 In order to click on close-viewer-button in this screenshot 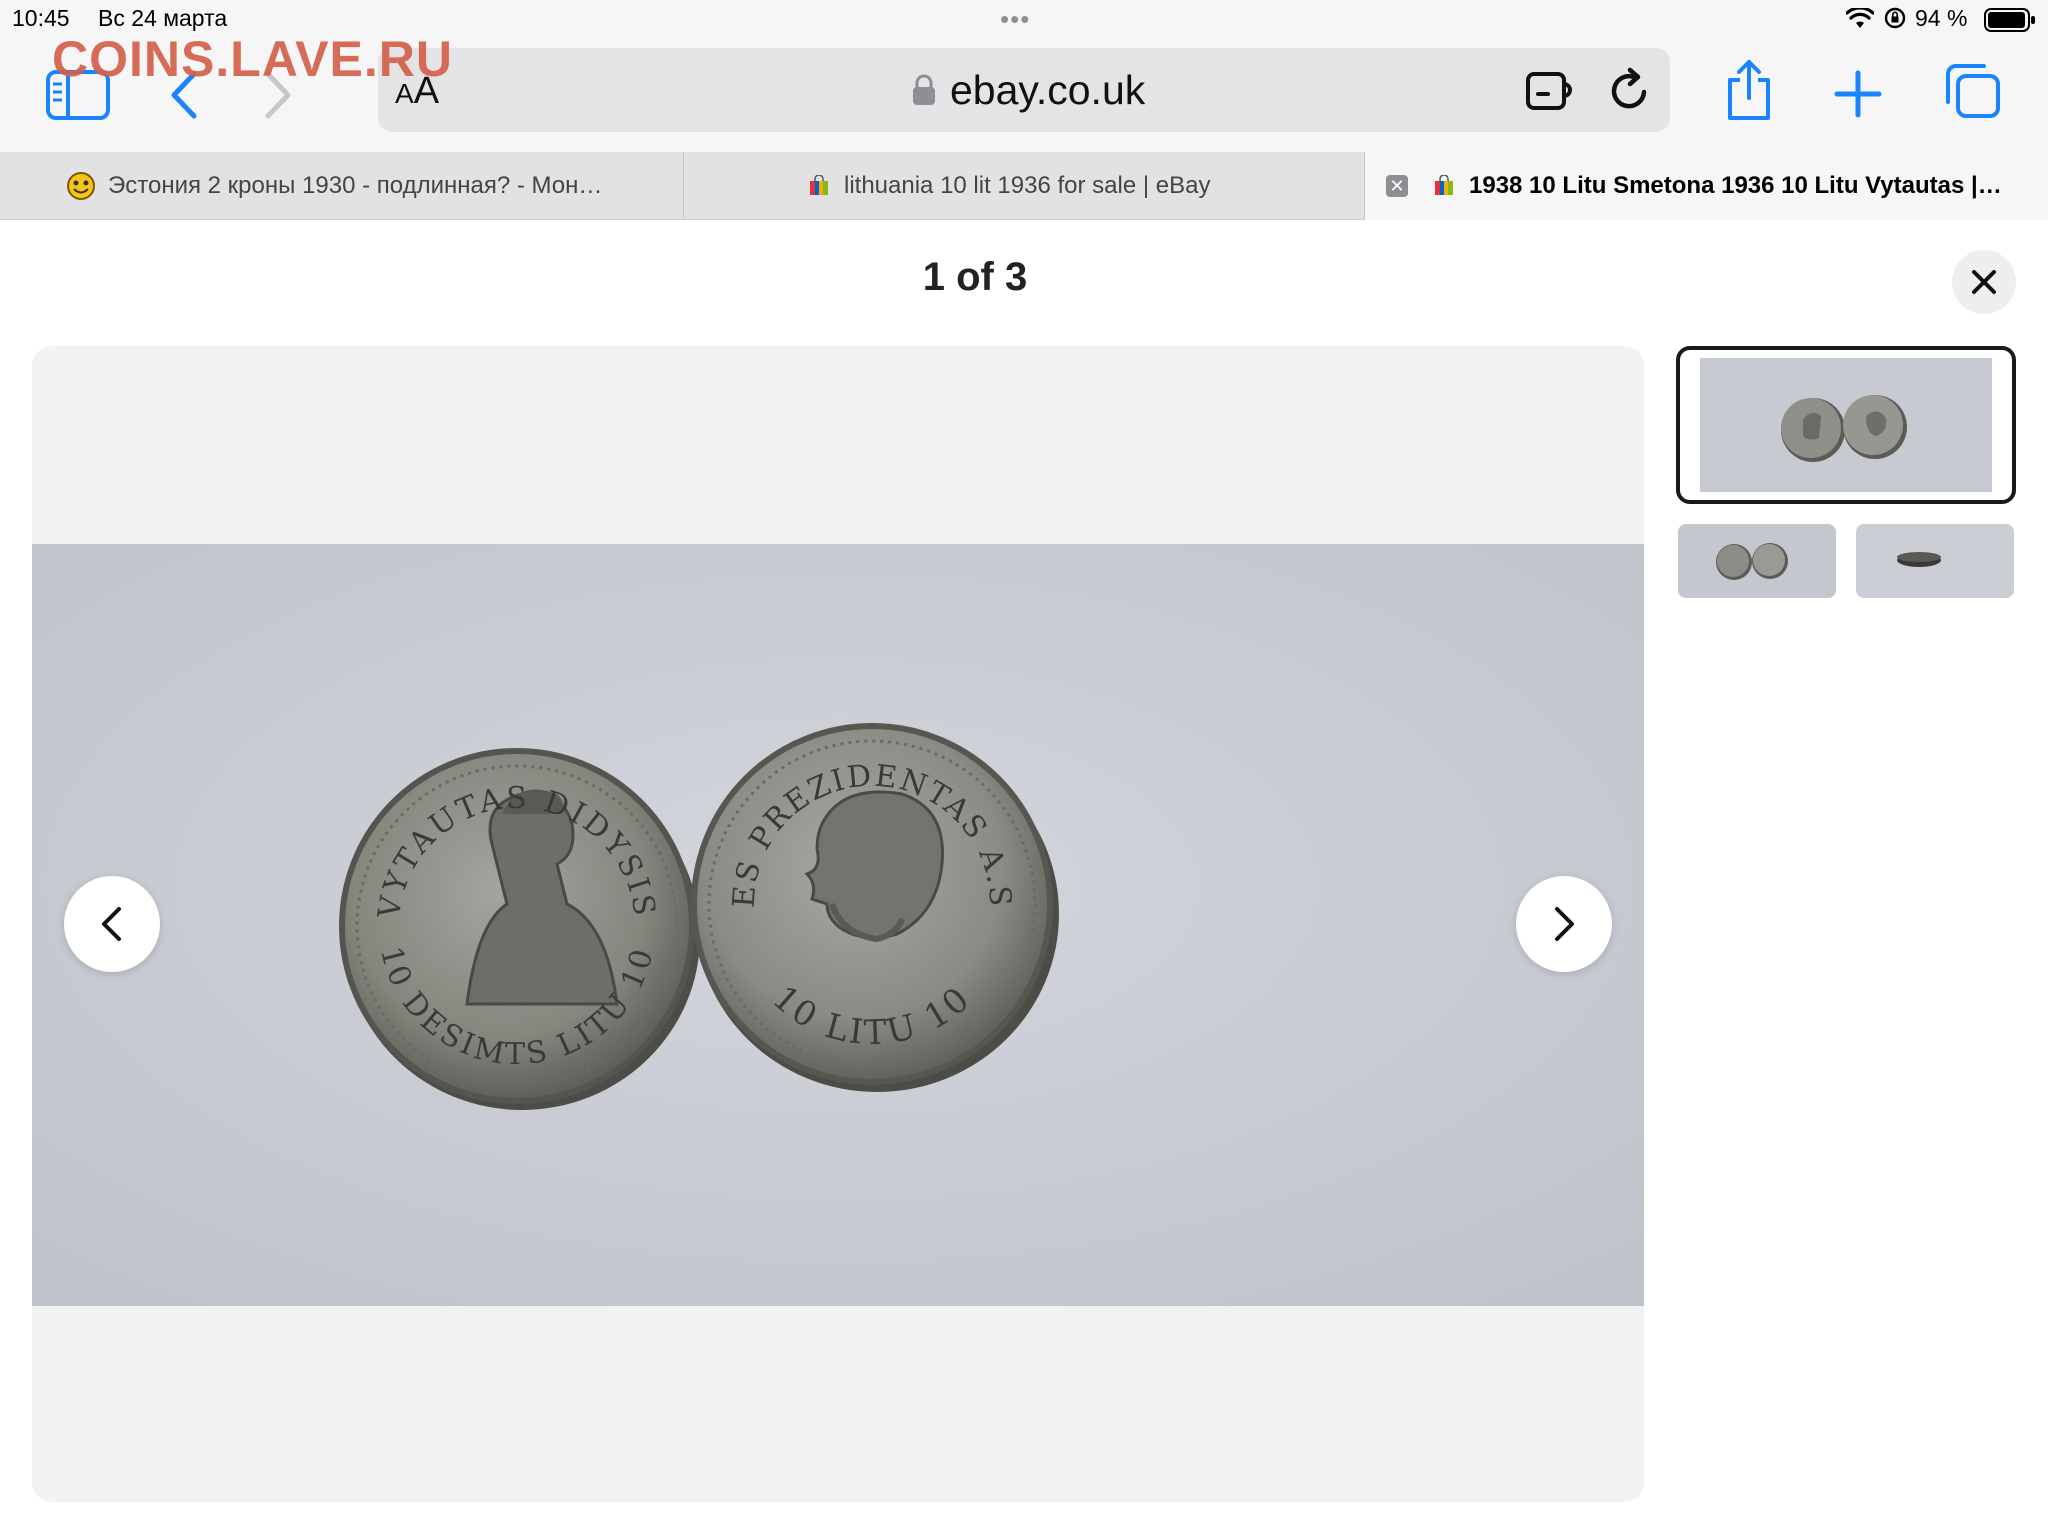, I will do `click(1984, 282)`.